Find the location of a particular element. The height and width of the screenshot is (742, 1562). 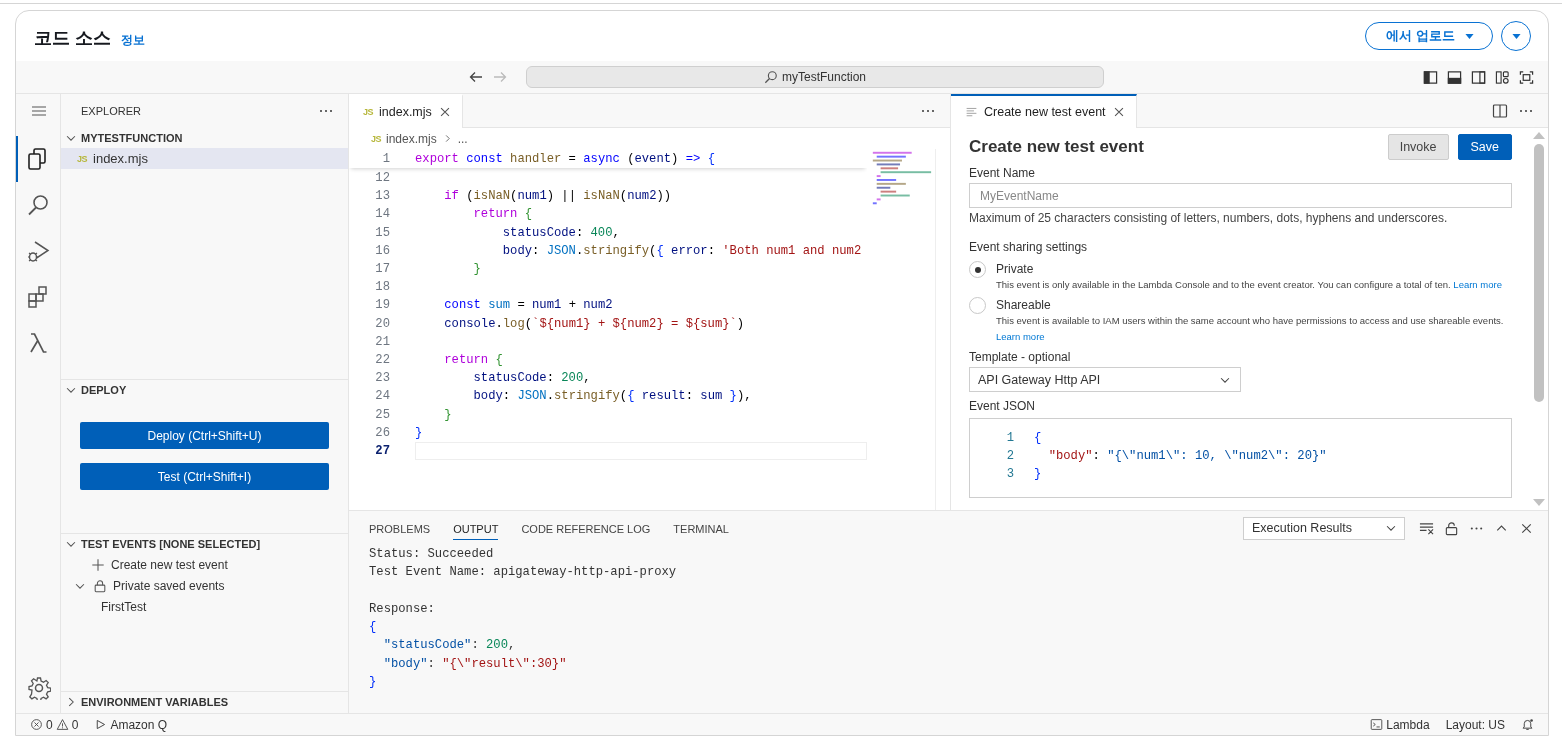

json-editor: 1 { 2 "body": "{\"num1\": 10, \"num2\": 20}" 3 } is located at coordinates (1240, 458).